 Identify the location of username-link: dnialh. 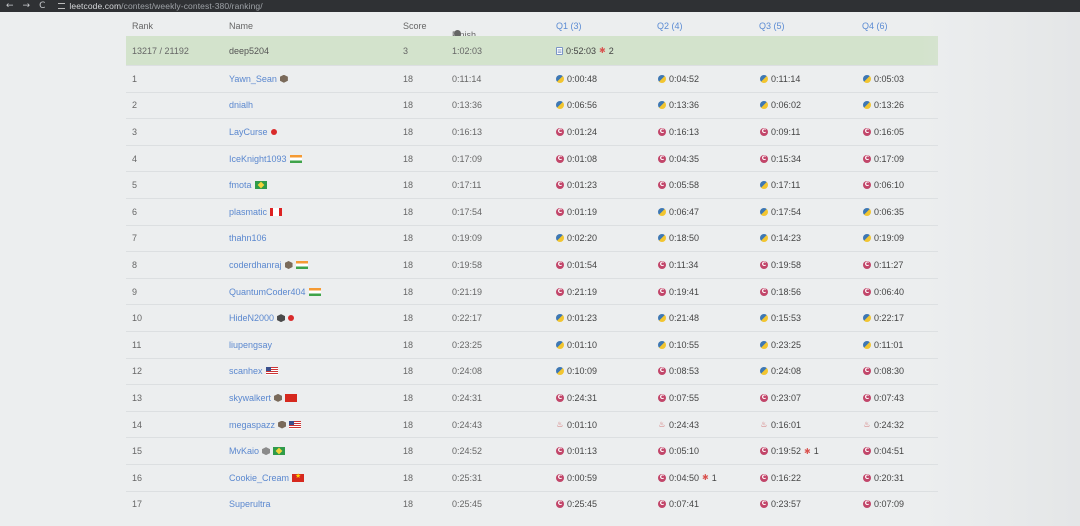
(241, 105).